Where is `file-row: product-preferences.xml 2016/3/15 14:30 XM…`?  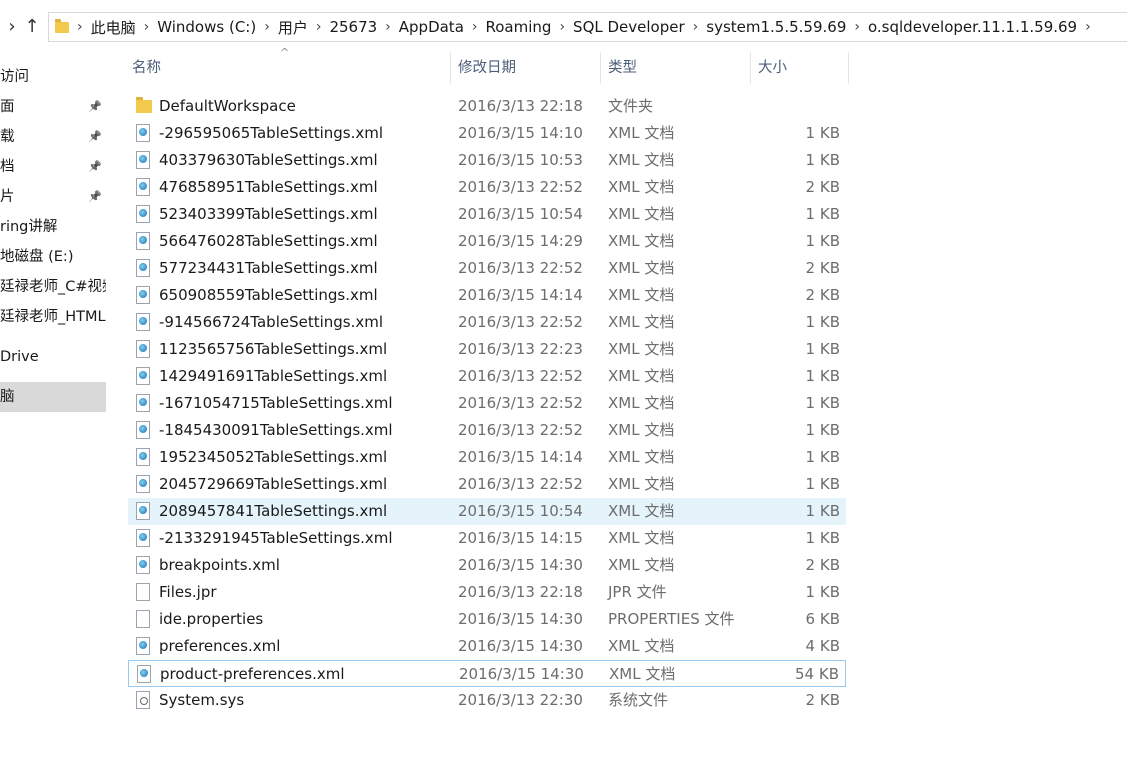
file-row: product-preferences.xml 2016/3/15 14:30 XM… is located at coordinates (487, 673).